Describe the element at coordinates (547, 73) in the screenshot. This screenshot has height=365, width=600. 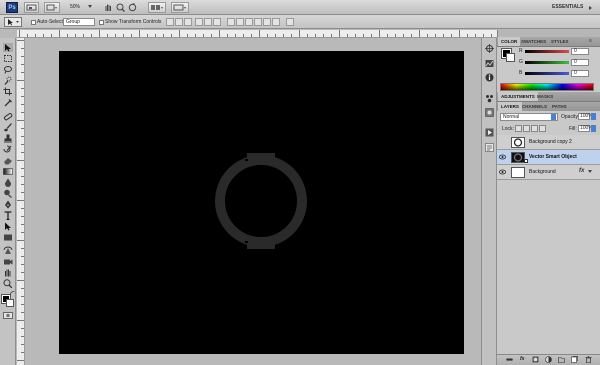
I see `channel-b-slider` at that location.